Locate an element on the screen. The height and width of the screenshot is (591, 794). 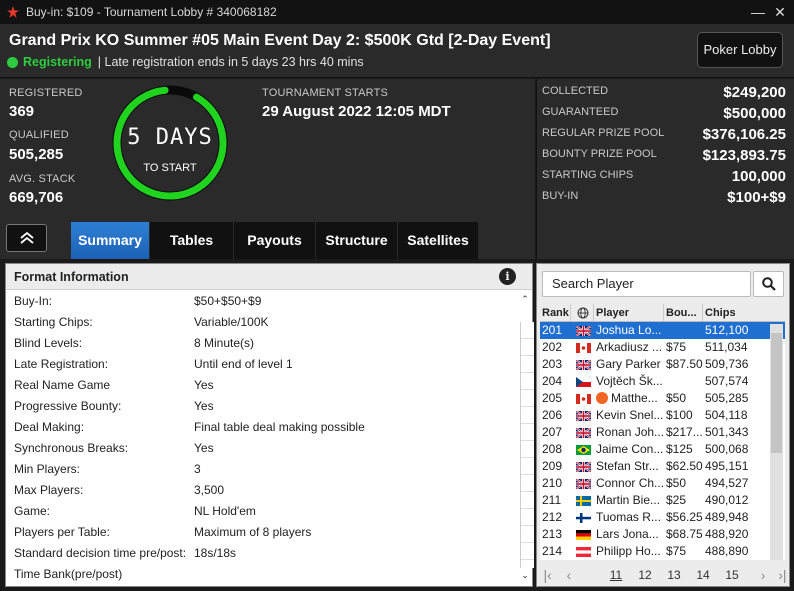
close-button: ✕ is located at coordinates (780, 12).